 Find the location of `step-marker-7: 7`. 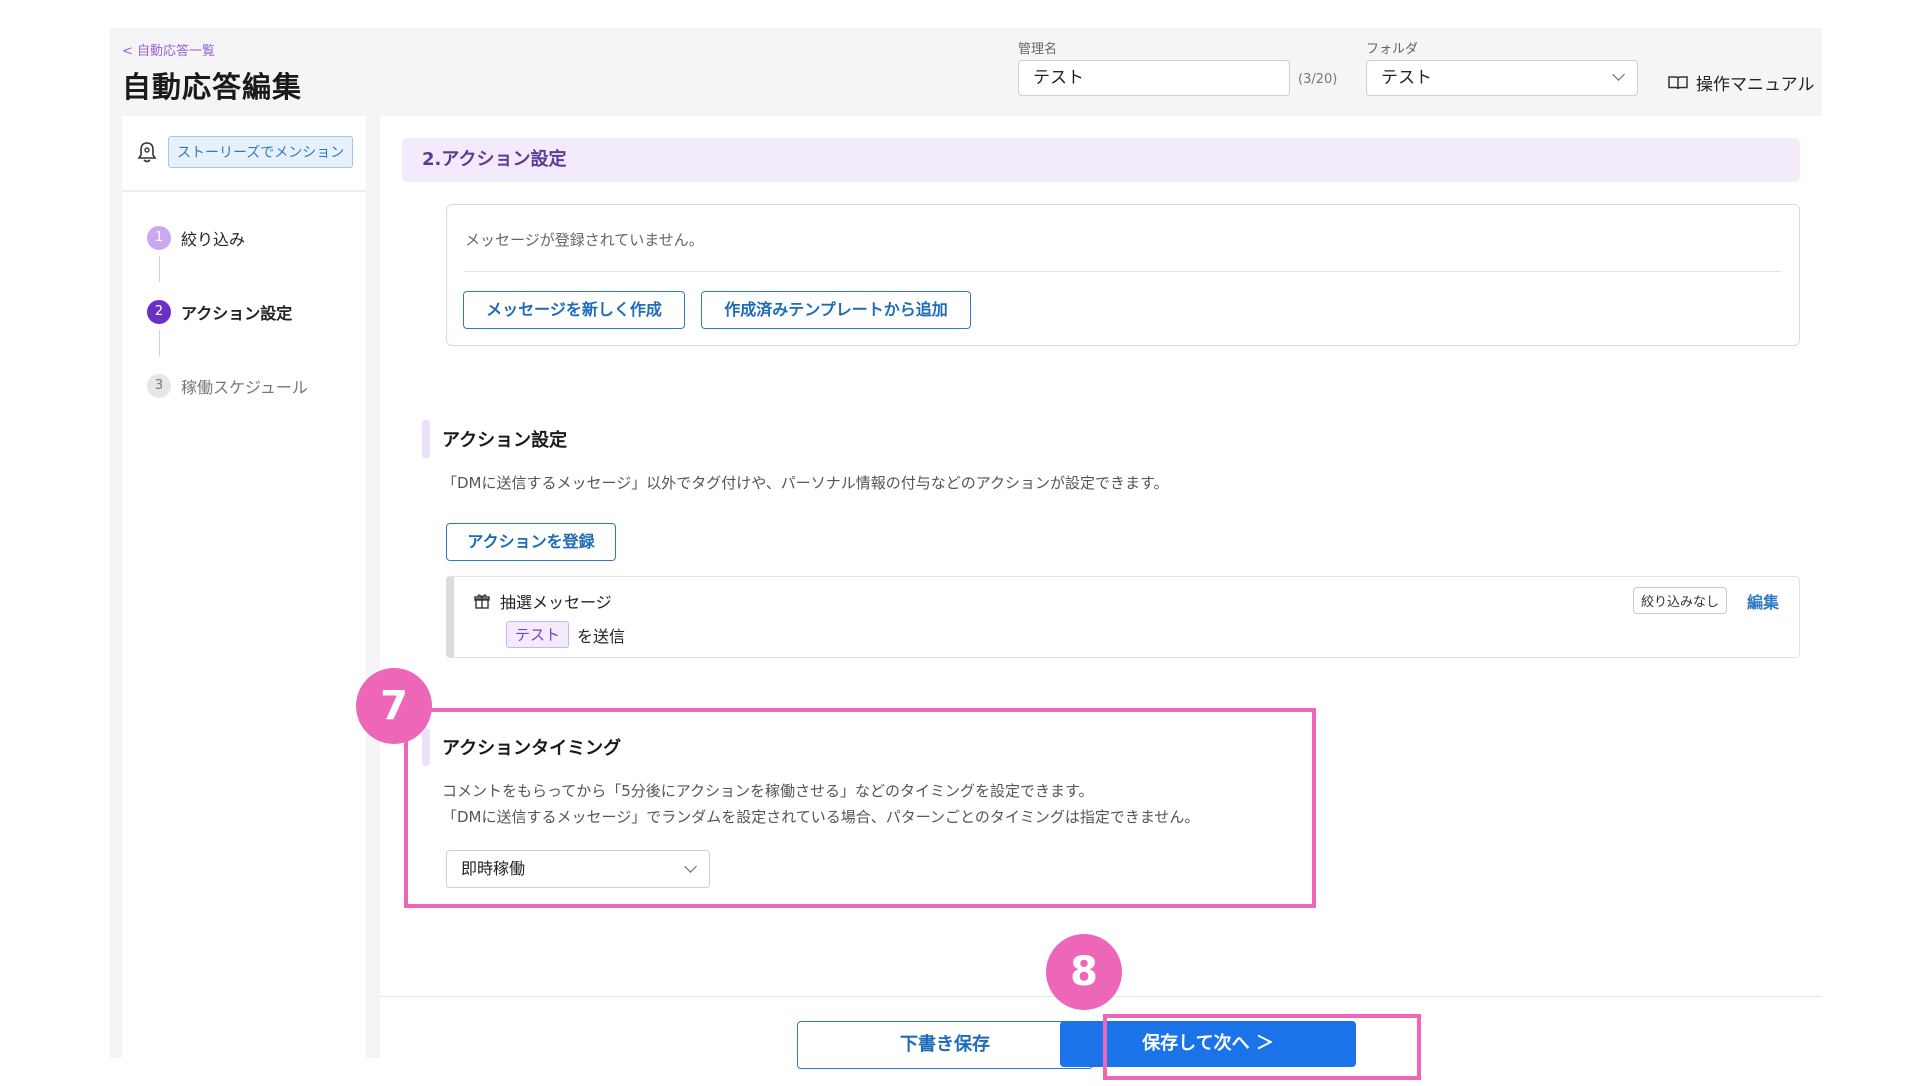

step-marker-7: 7 is located at coordinates (394, 706).